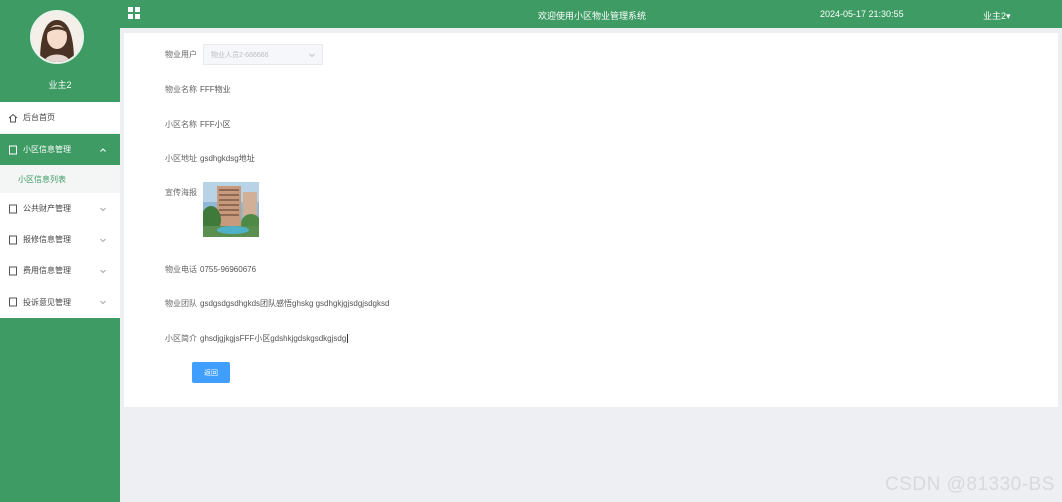  I want to click on top-bar: 欢迎使用小区物业管理系统 2024-05-17 21:30:55 业主2▾, so click(591, 14).